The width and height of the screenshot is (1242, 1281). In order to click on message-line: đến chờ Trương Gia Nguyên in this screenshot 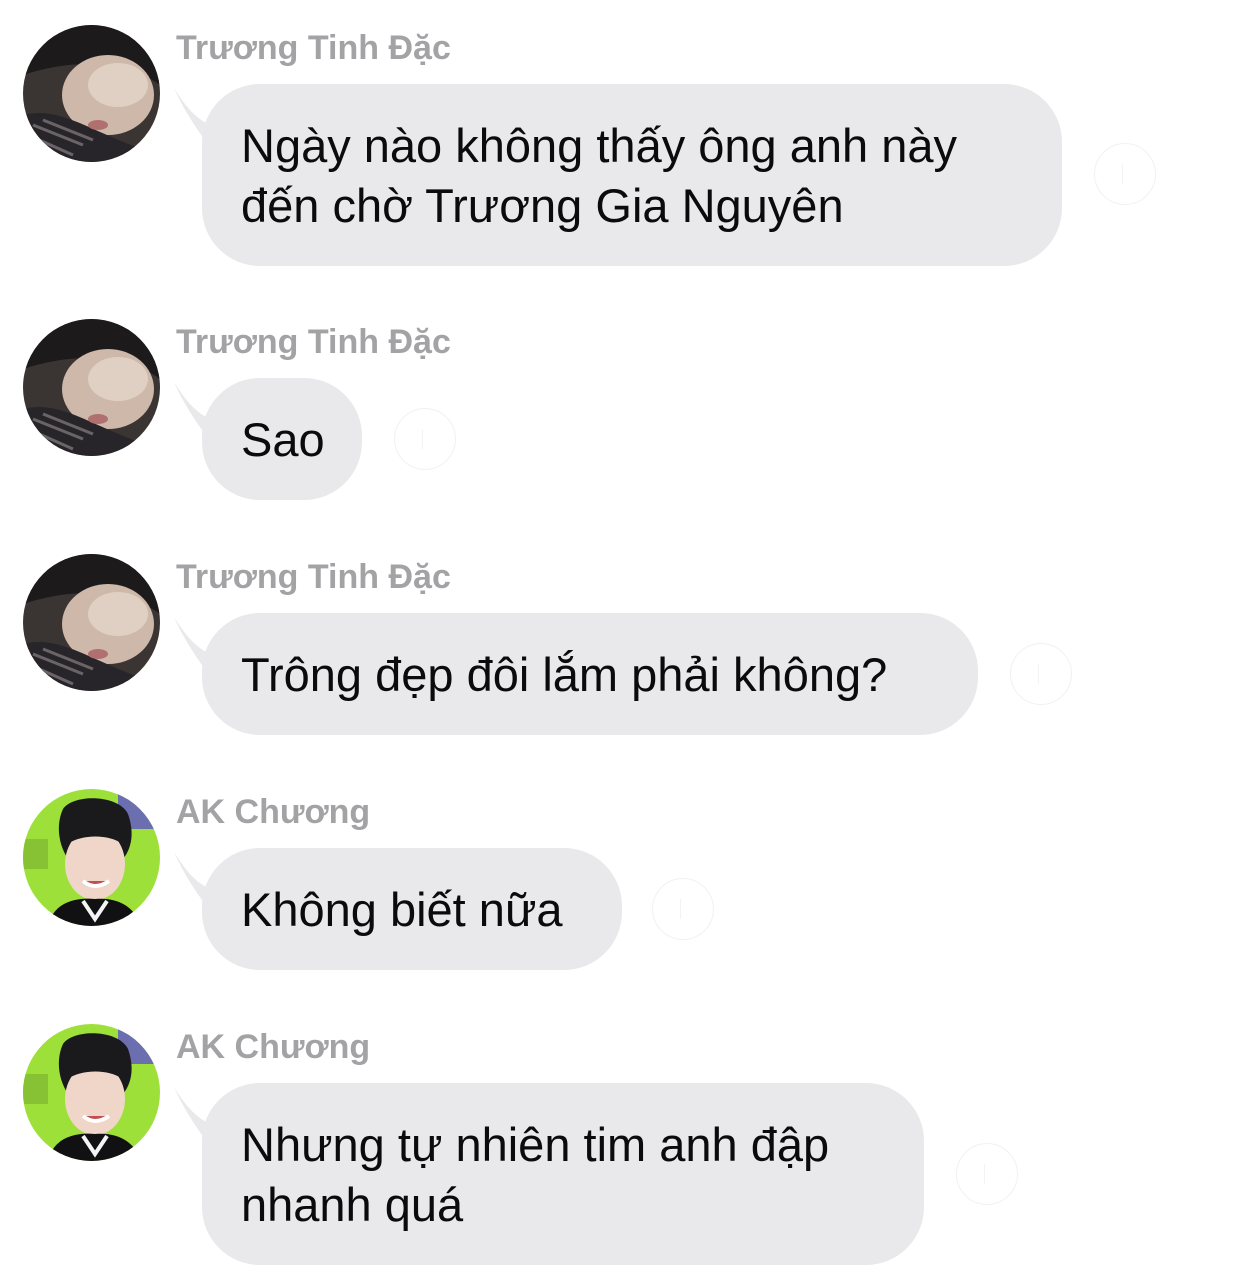, I will do `click(542, 205)`.